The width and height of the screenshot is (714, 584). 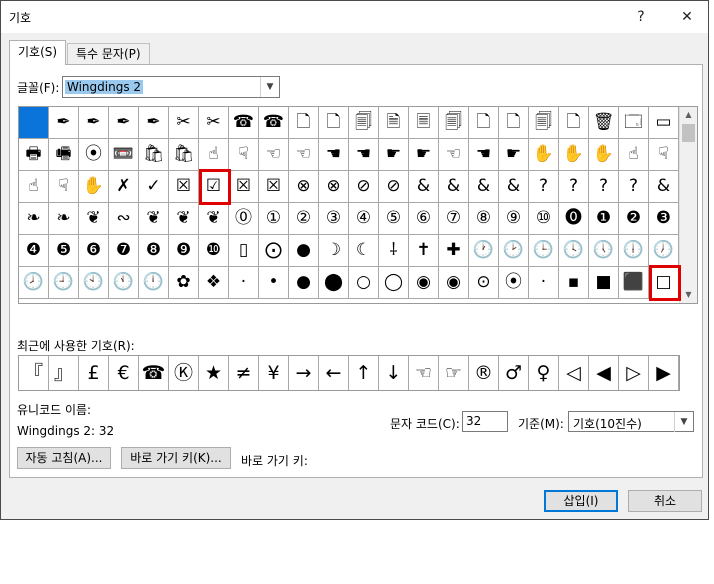 What do you see at coordinates (184, 251) in the screenshot?
I see `symbol-cell: ❾` at bounding box center [184, 251].